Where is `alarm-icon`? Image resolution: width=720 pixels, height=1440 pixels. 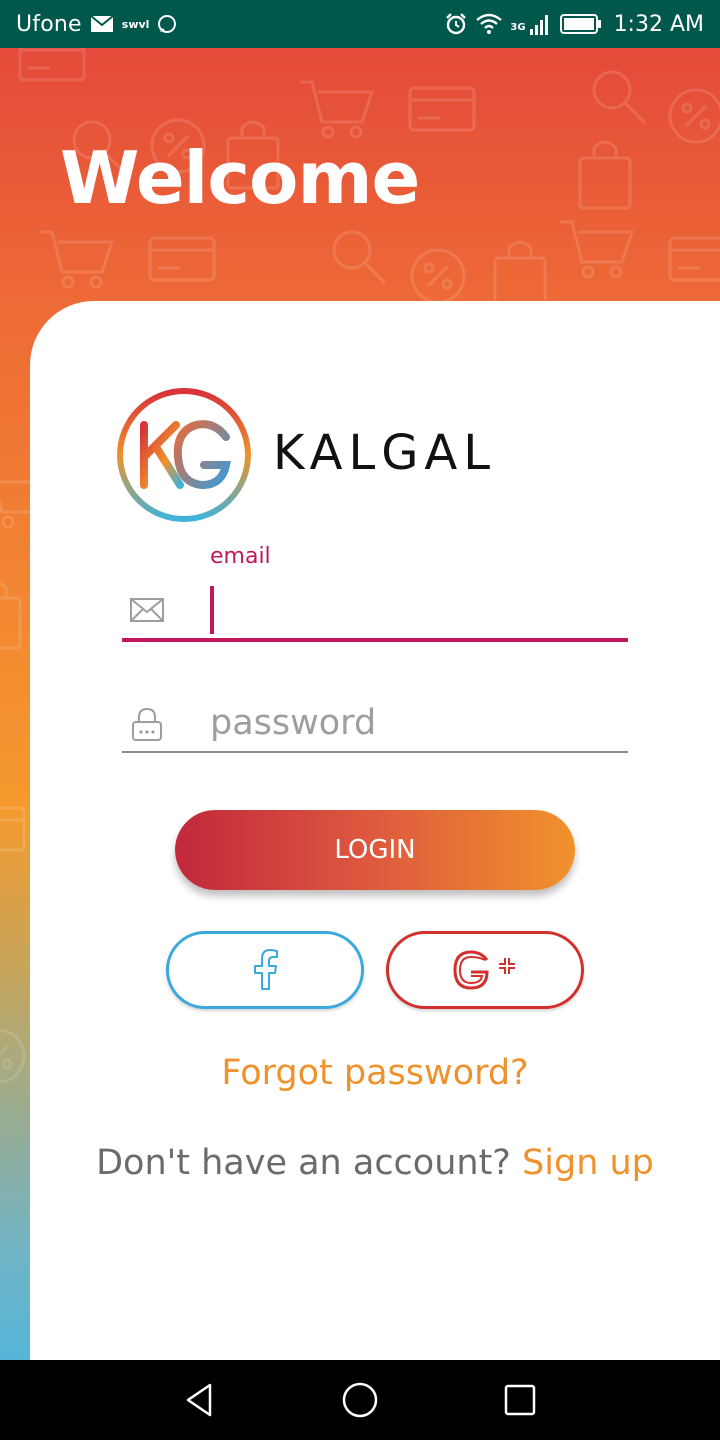 alarm-icon is located at coordinates (456, 24).